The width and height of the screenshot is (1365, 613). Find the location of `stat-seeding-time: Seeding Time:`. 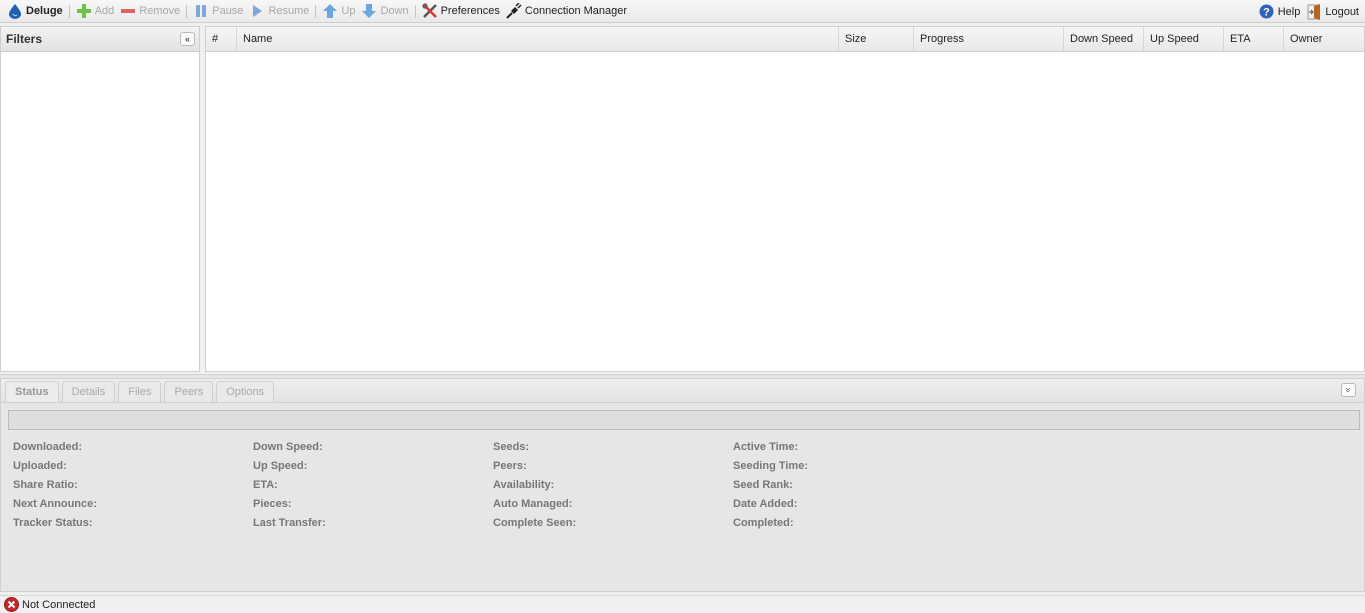

stat-seeding-time: Seeding Time: is located at coordinates (770, 466).